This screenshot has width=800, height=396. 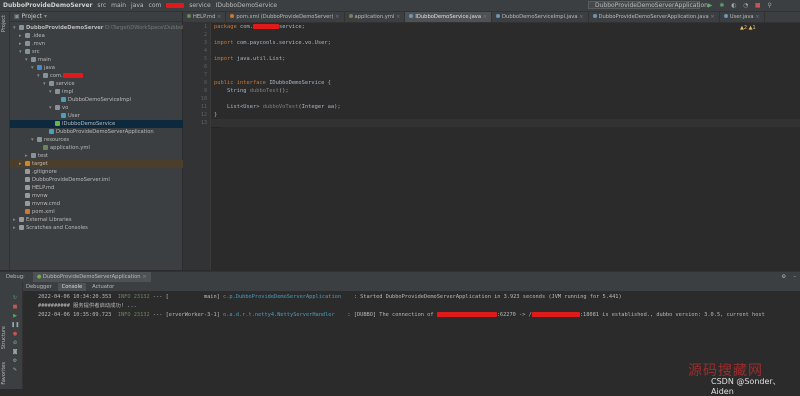 What do you see at coordinates (44, 60) in the screenshot?
I see `tree-item-label: main` at bounding box center [44, 60].